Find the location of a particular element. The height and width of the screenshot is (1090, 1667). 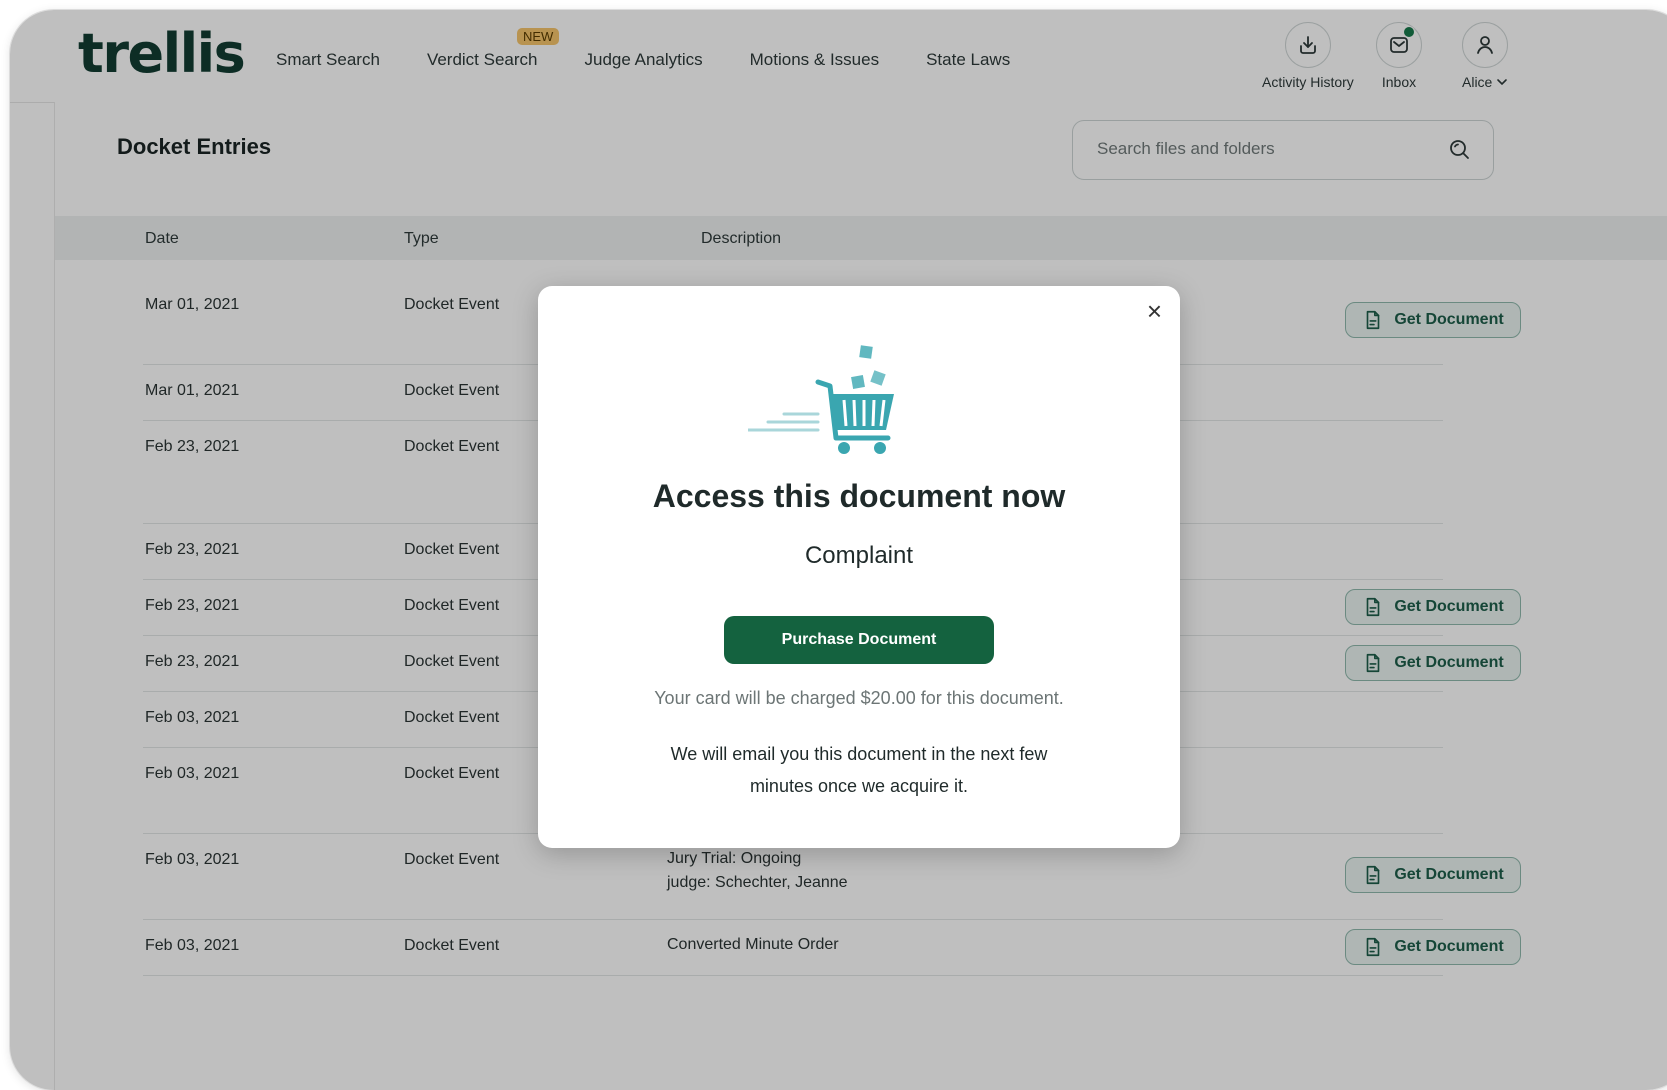

shopping-cart-icon is located at coordinates (827, 404).